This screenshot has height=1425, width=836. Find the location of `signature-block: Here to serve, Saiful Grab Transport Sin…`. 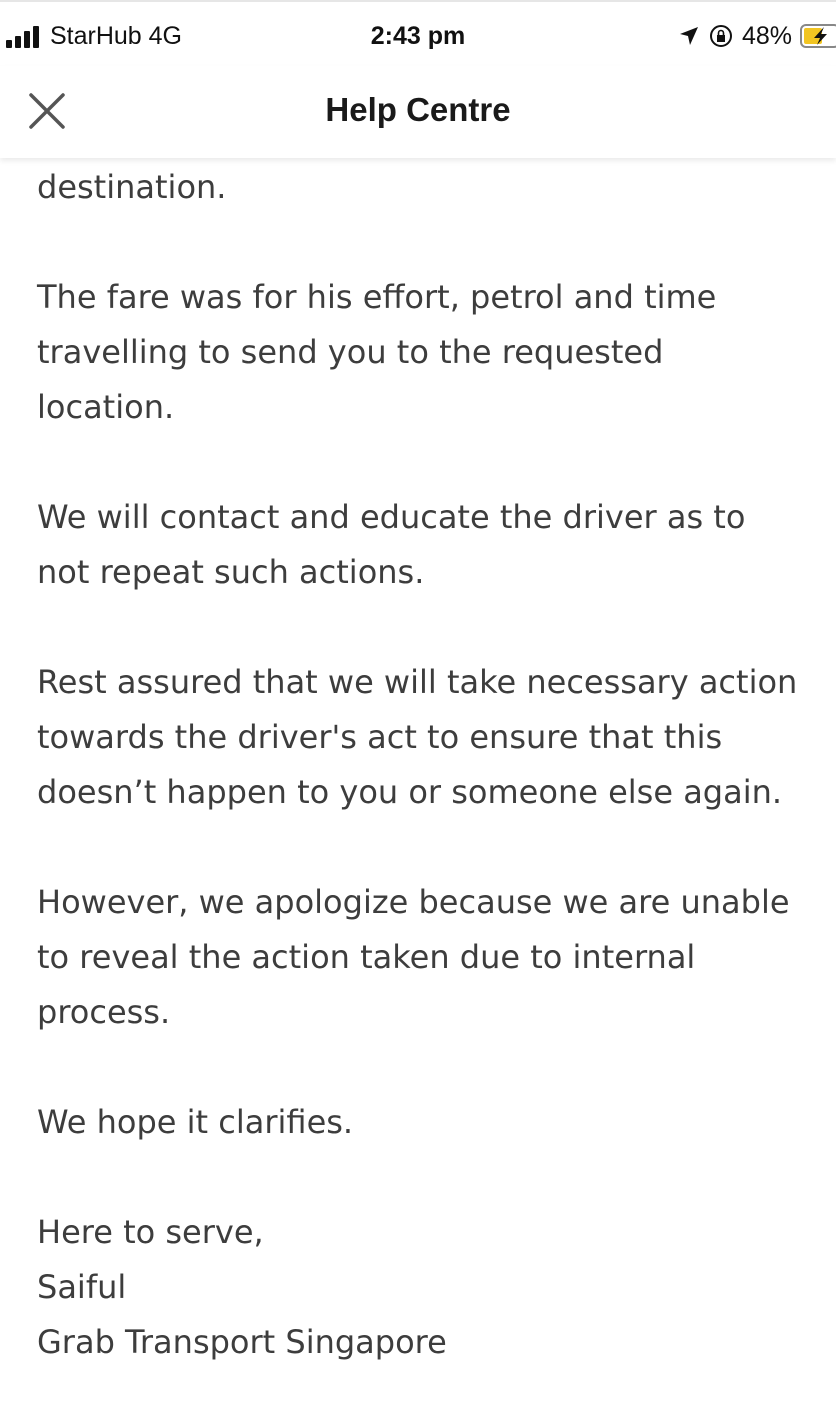

signature-block: Here to serve, Saiful Grab Transport Sin… is located at coordinates (432, 1287).